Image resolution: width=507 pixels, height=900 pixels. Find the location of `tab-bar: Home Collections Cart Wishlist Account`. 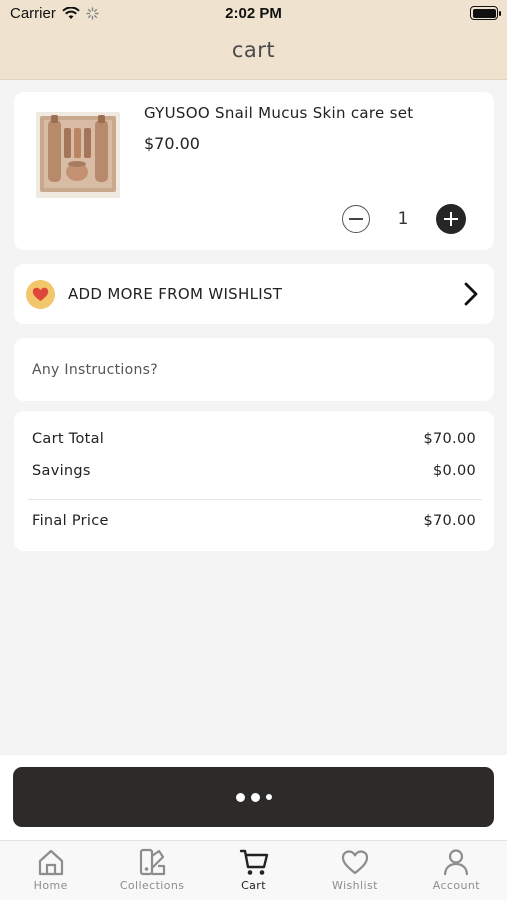

tab-bar: Home Collections Cart Wishlist Account is located at coordinates (253, 870).